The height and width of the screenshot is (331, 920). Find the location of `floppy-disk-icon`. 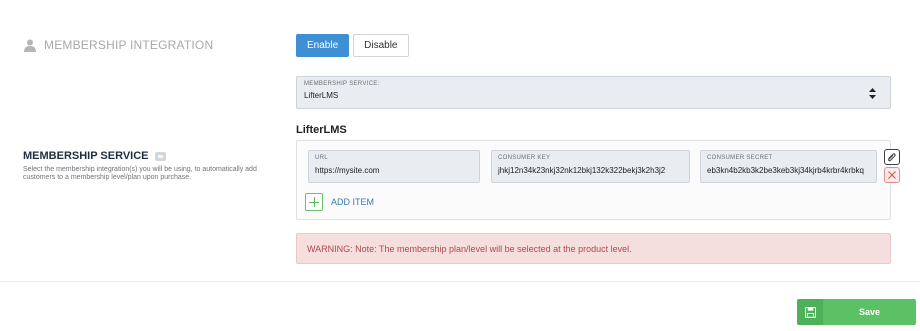

floppy-disk-icon is located at coordinates (810, 312).